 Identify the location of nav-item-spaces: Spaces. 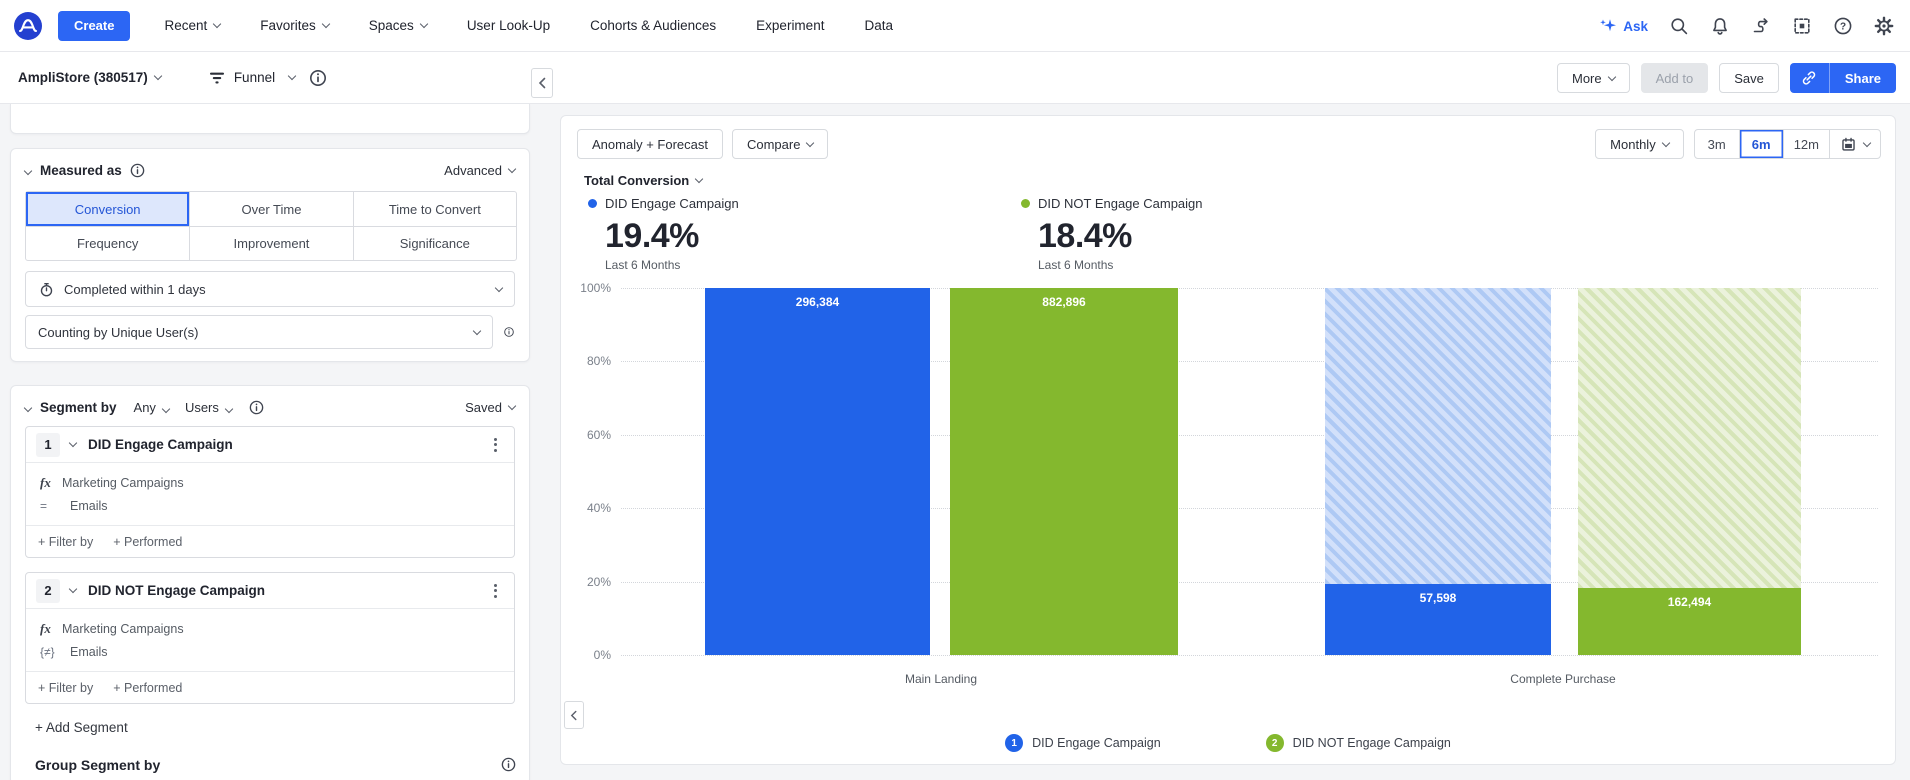
(399, 25).